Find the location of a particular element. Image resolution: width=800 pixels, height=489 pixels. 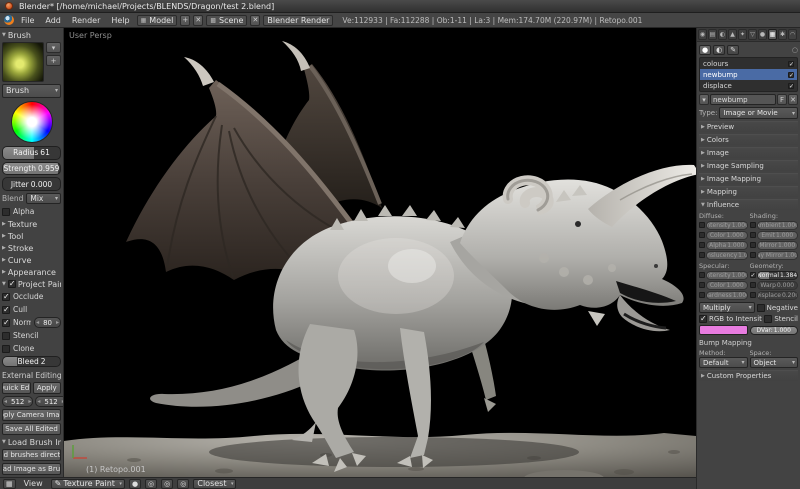

viewport-shading-button: ● is located at coordinates (135, 483).